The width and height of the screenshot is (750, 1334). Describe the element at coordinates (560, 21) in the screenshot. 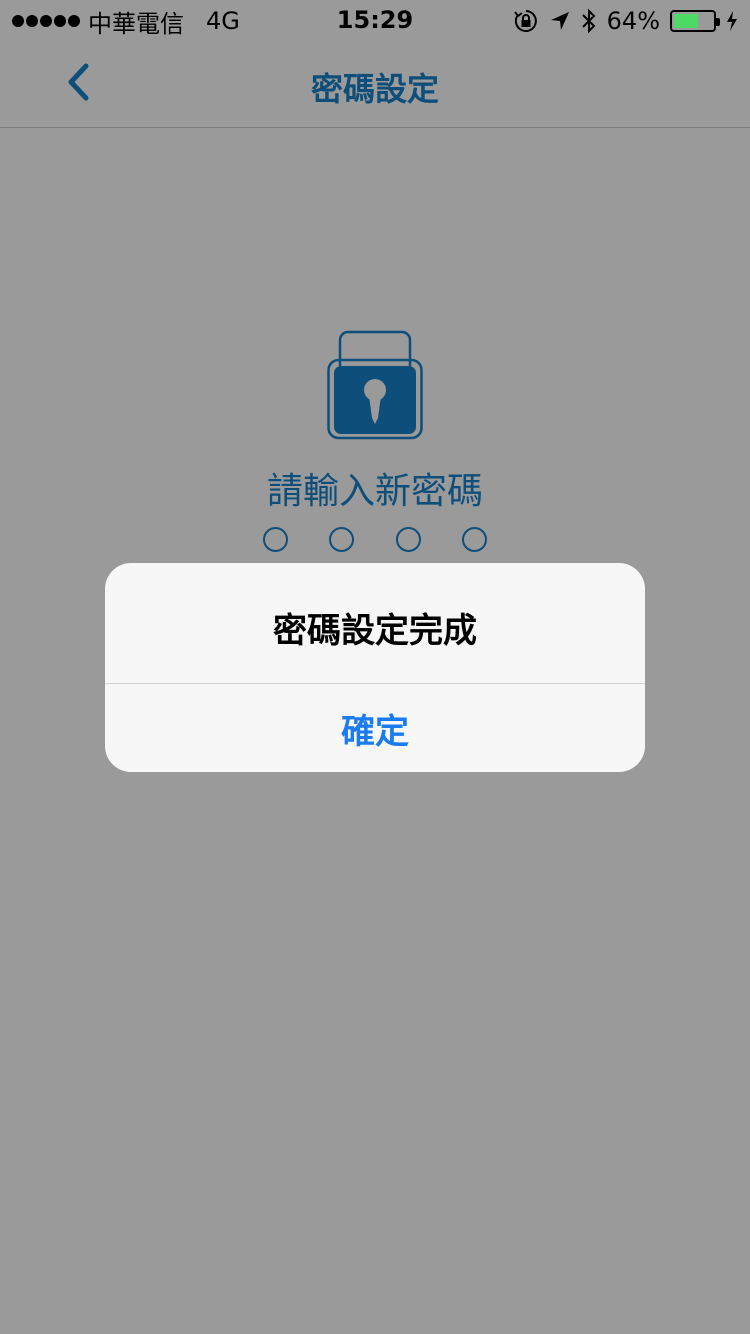

I see `location-arrow-icon` at that location.